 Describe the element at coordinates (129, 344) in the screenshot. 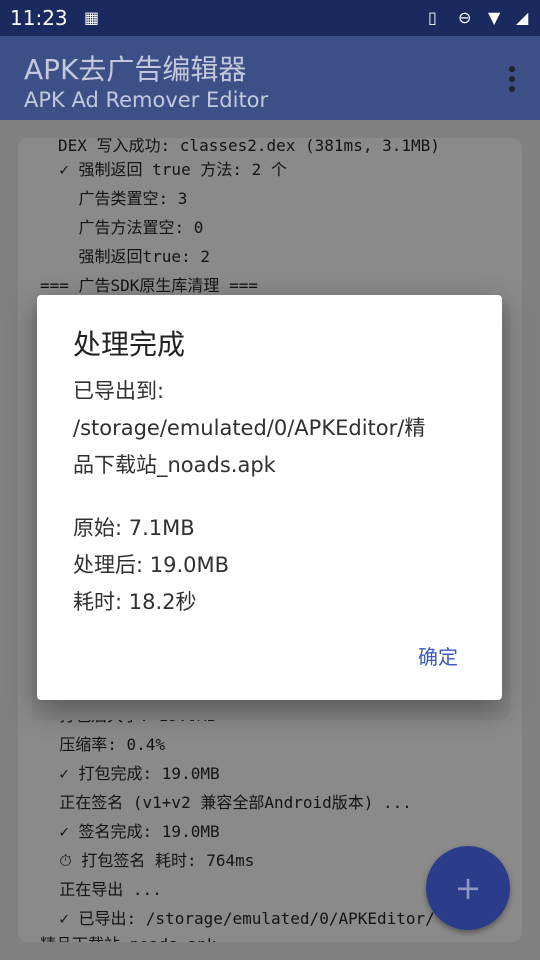

I see `dialog-title: 处理完成` at that location.